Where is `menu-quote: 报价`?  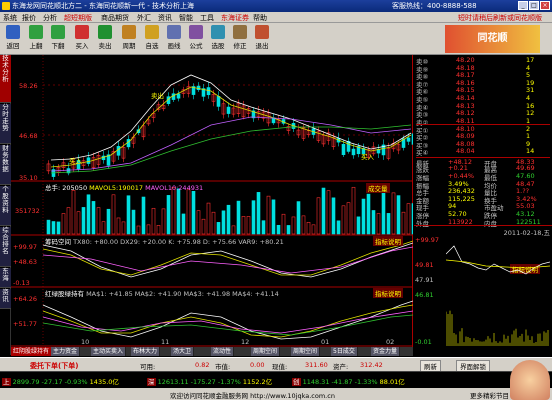 menu-quote: 报价 is located at coordinates (29, 18).